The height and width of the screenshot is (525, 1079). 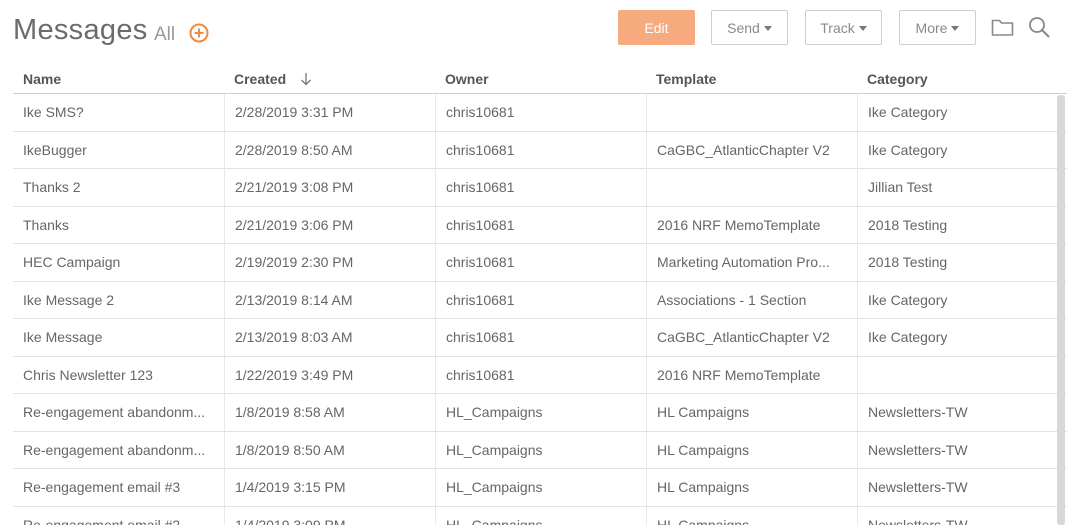 What do you see at coordinates (260, 79) in the screenshot?
I see `column-header-created-label: Created` at bounding box center [260, 79].